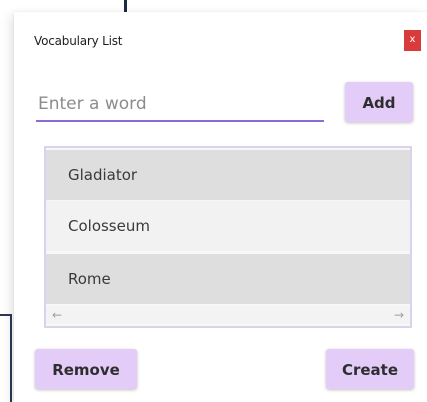 Image resolution: width=427 pixels, height=402 pixels. Describe the element at coordinates (180, 105) in the screenshot. I see `word-input` at that location.